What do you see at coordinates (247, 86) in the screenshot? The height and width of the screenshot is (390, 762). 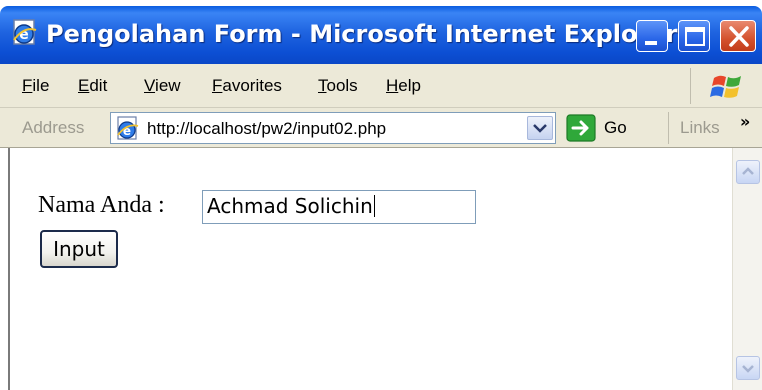 I see `menu-favorites: Favorites` at bounding box center [247, 86].